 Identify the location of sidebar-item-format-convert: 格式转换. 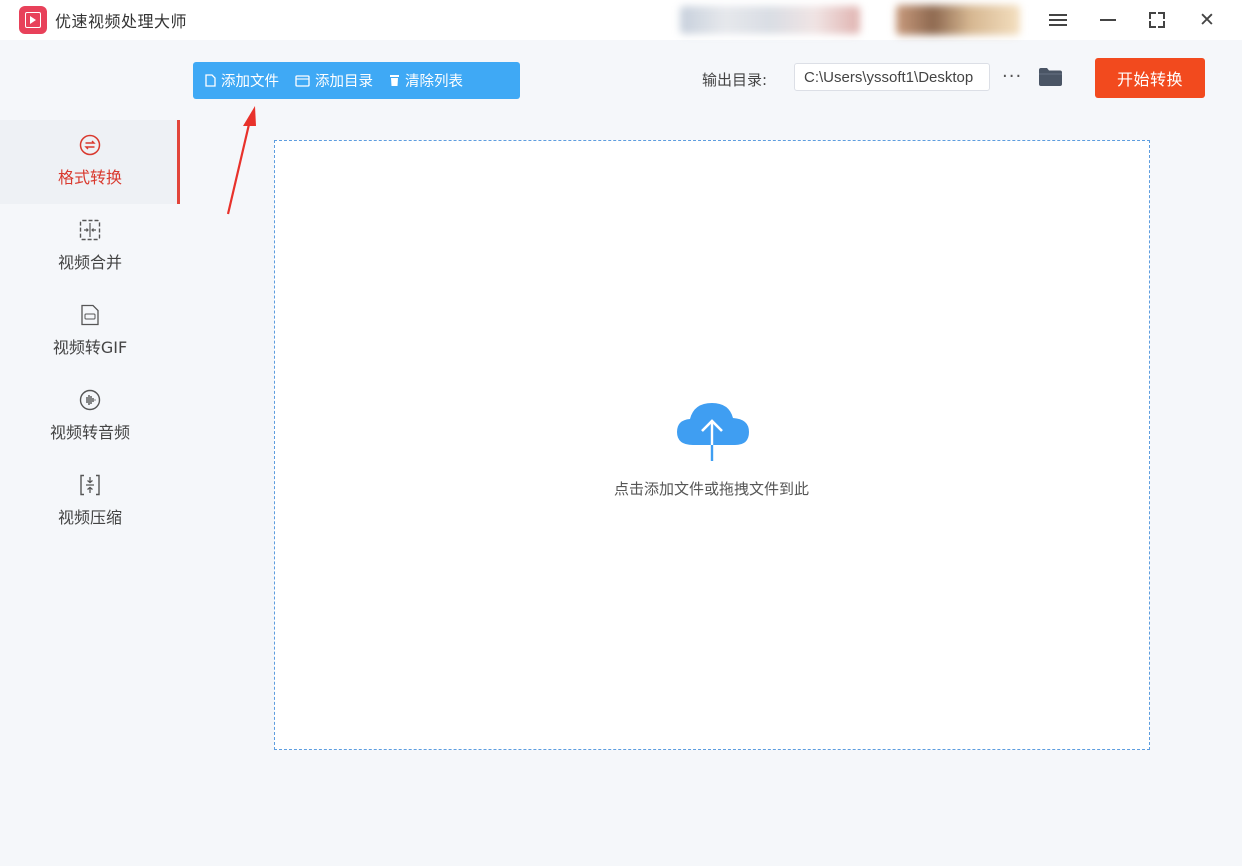
(90, 162).